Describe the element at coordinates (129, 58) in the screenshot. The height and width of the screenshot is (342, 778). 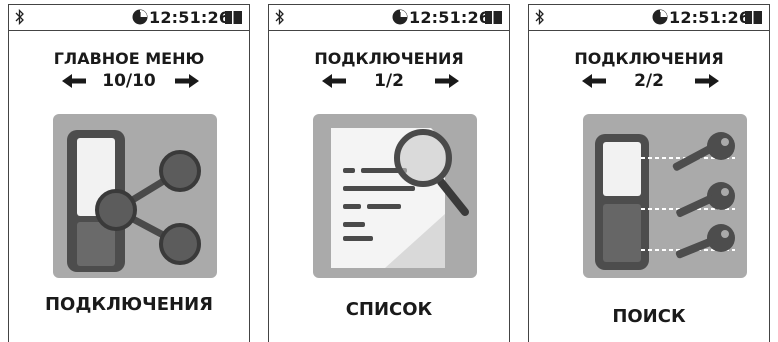
I see `screen-title: ГЛАВНОЕ МЕНЮ` at that location.